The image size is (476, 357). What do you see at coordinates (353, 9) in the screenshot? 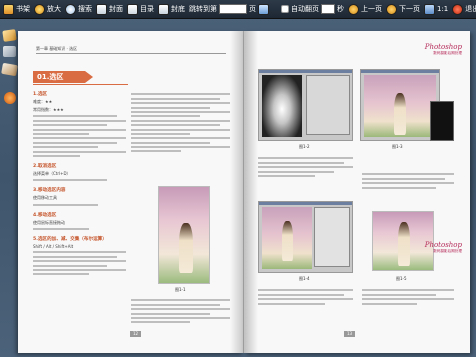
I see `prev-arrow-icon` at bounding box center [353, 9].